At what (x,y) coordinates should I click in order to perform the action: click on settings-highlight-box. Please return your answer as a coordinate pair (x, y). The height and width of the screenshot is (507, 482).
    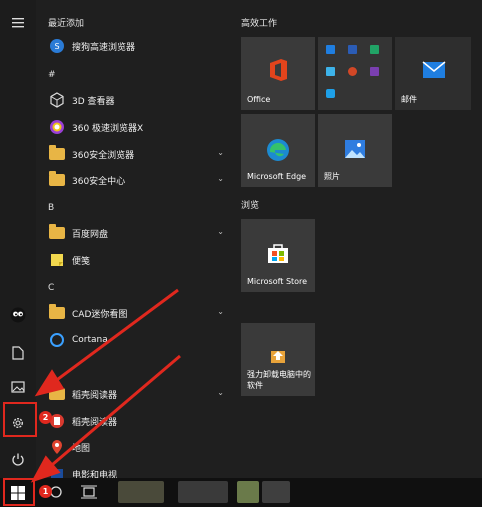
    Looking at the image, I should click on (20, 419).